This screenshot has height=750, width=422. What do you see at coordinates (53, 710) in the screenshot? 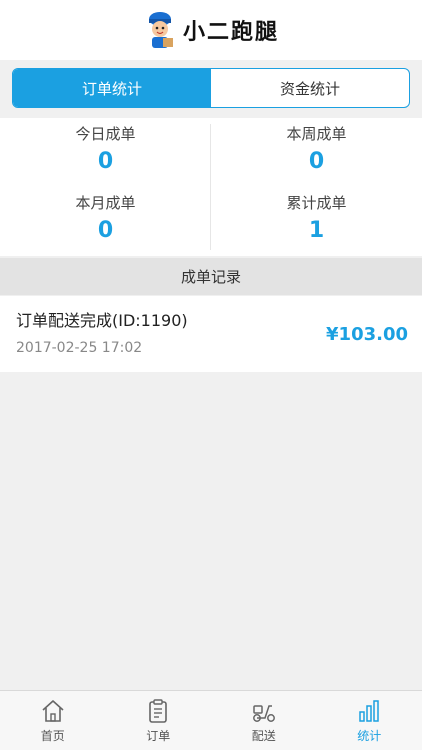
I see `home-icon` at bounding box center [53, 710].